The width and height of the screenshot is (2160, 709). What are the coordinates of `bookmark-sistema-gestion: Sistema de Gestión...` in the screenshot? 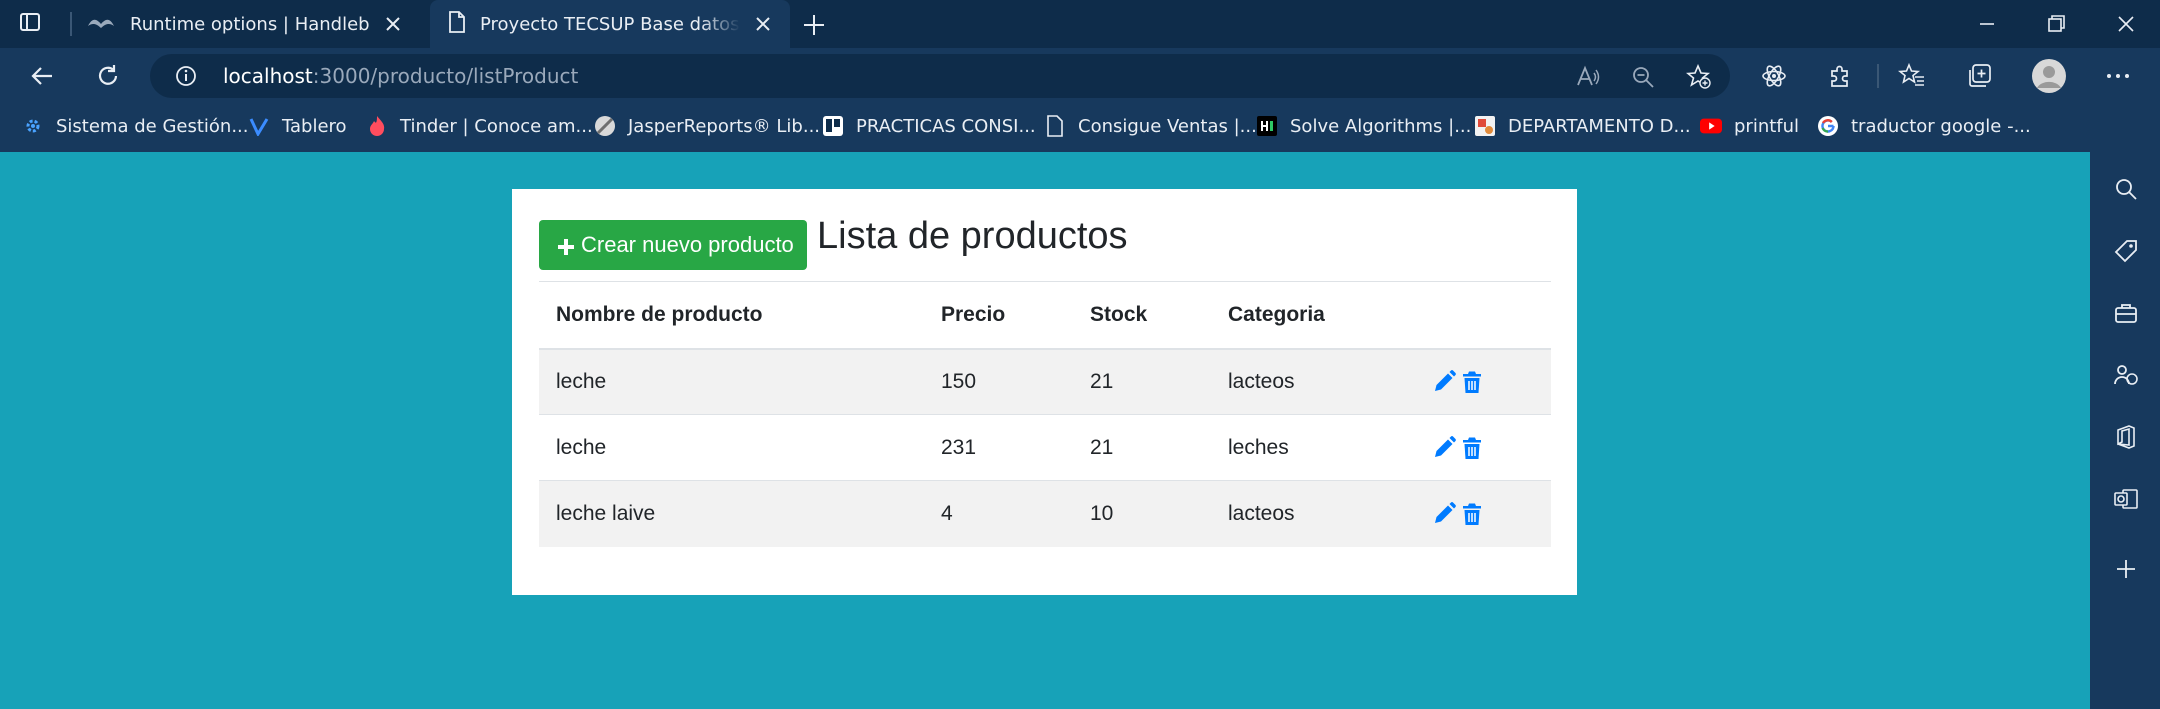 It's located at (135, 126).